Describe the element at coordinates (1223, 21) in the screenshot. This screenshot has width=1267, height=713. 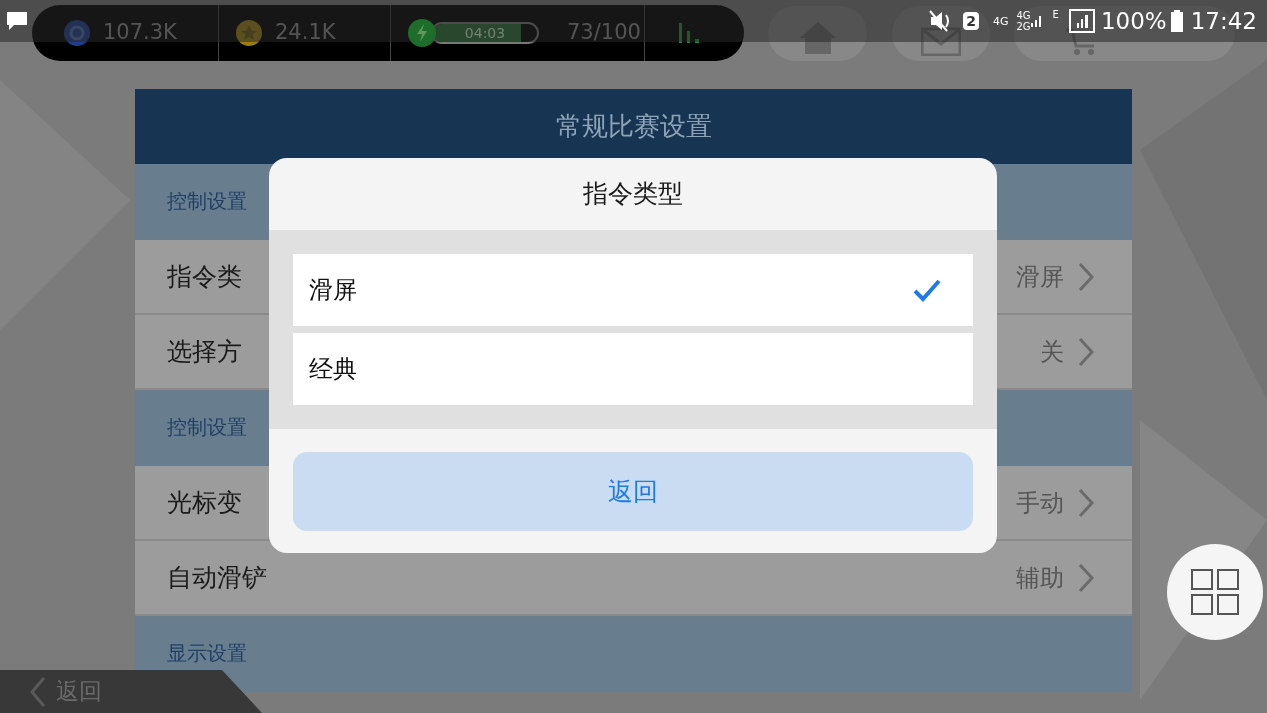
I see `clock: 17:42` at that location.